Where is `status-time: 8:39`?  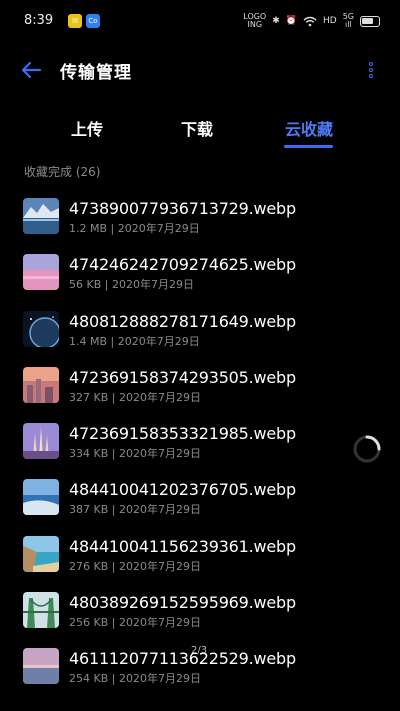 status-time: 8:39 is located at coordinates (39, 20).